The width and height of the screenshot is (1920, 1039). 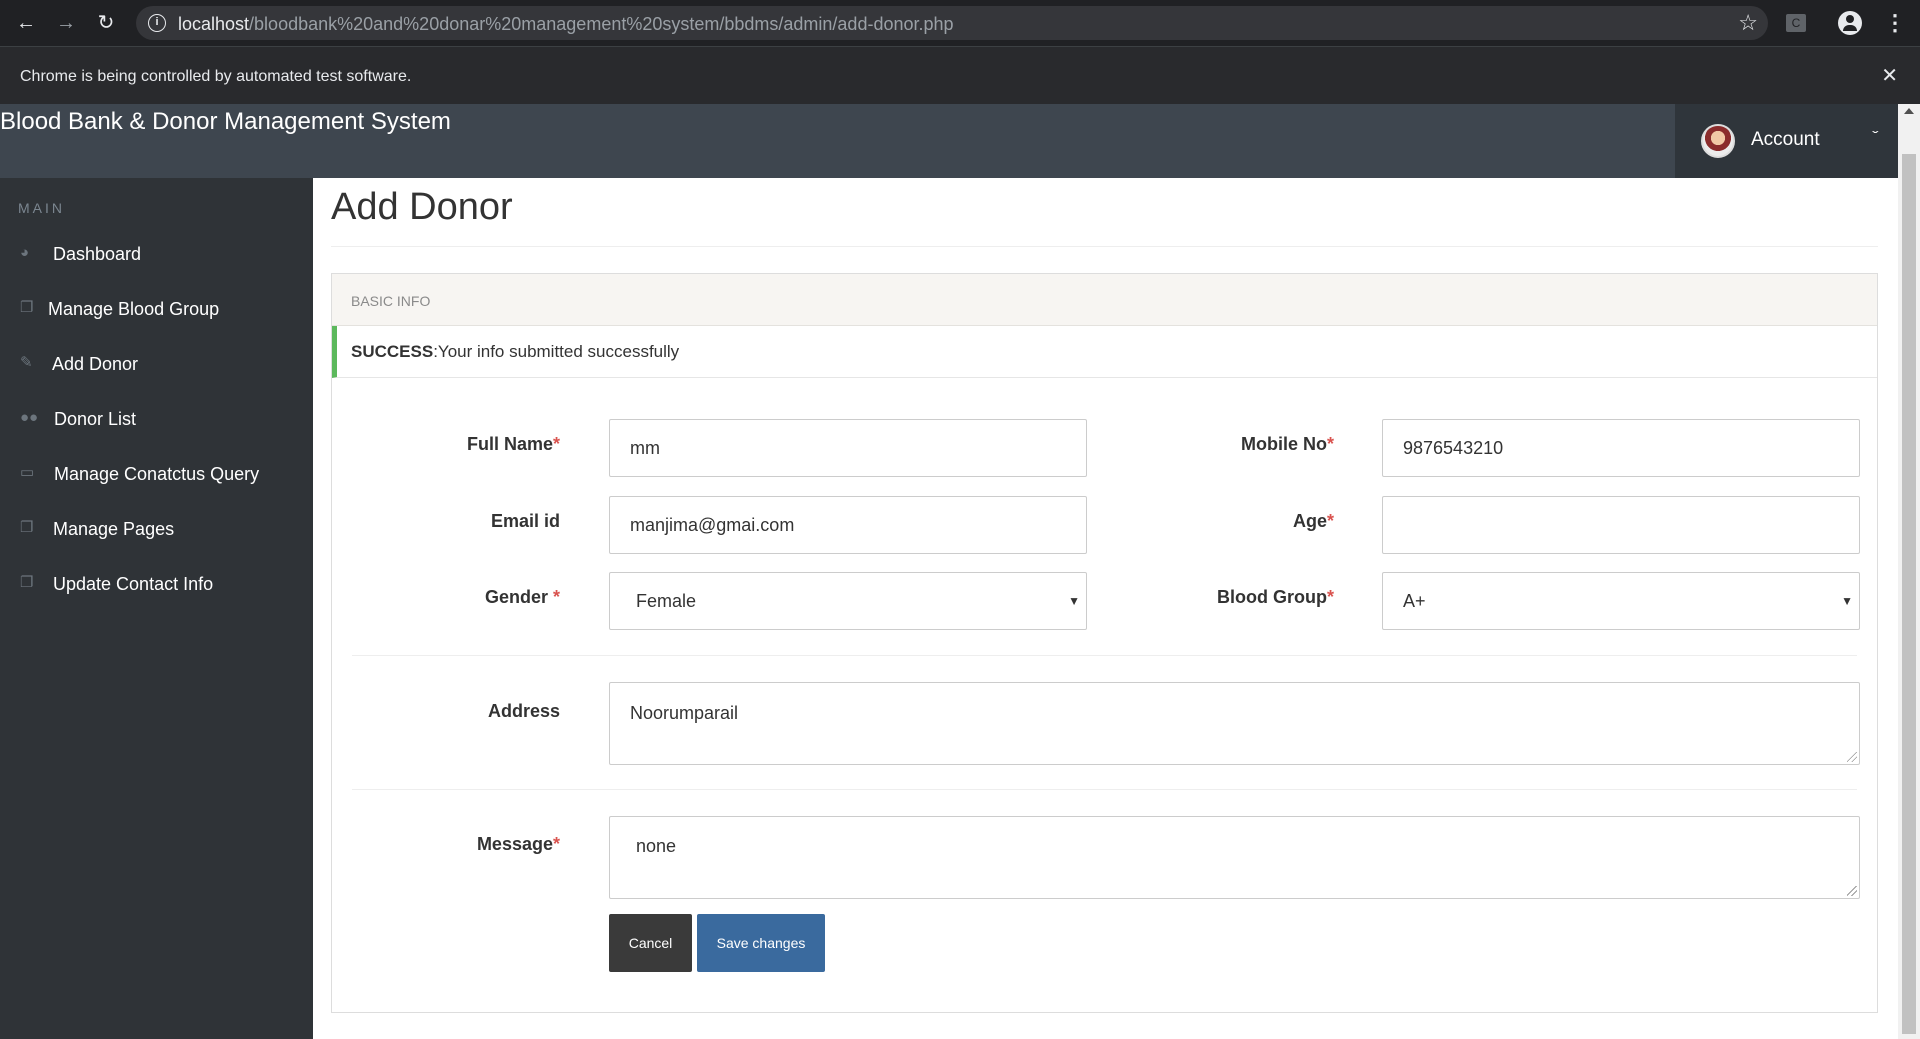 What do you see at coordinates (1234, 857) in the screenshot?
I see `message-textarea: none` at bounding box center [1234, 857].